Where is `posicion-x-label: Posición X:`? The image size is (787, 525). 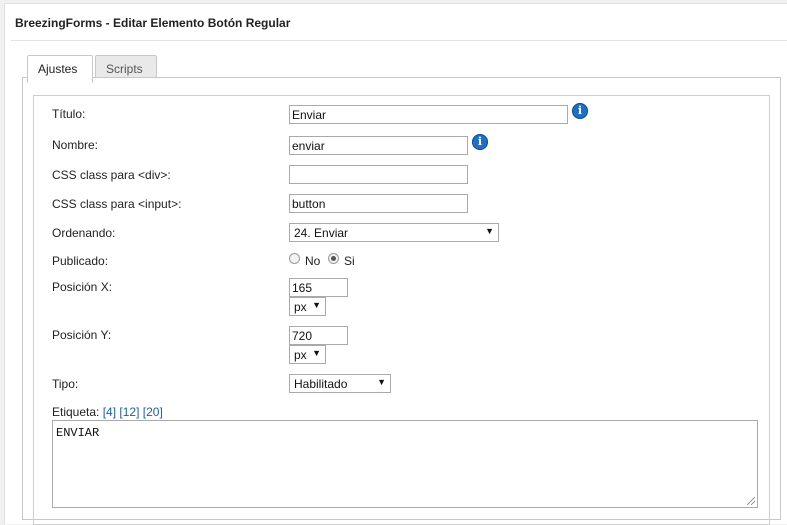
posicion-x-label: Posición X: is located at coordinates (82, 287).